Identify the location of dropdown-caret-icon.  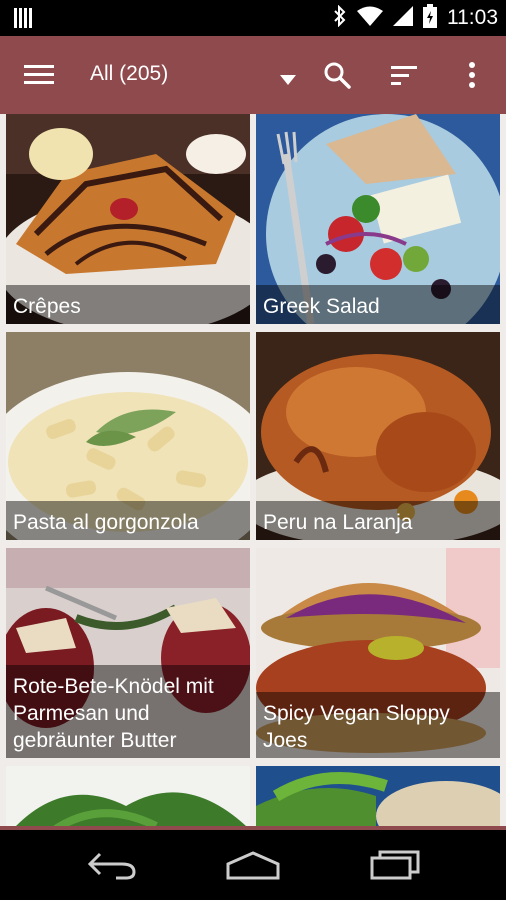
(288, 79).